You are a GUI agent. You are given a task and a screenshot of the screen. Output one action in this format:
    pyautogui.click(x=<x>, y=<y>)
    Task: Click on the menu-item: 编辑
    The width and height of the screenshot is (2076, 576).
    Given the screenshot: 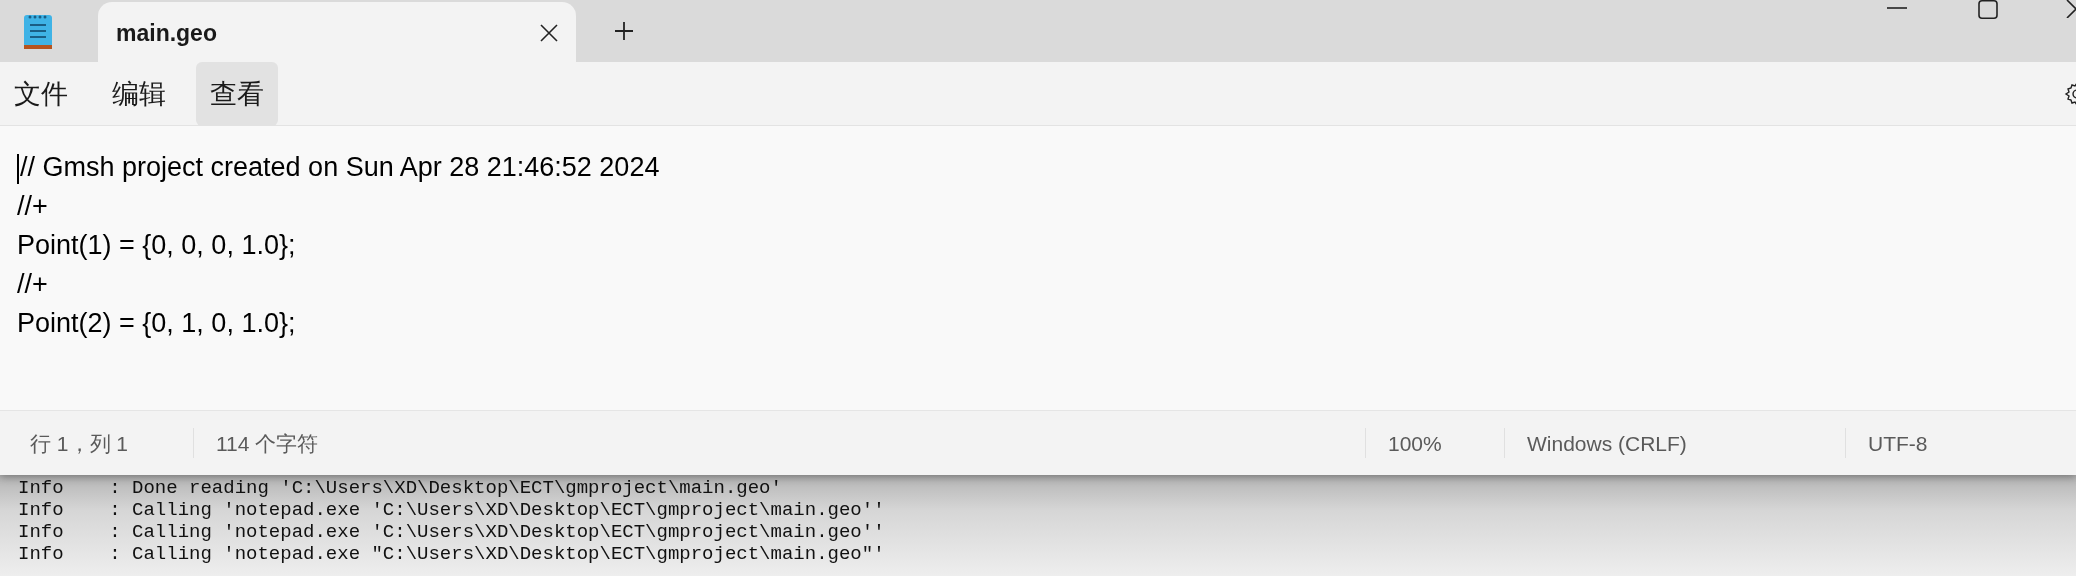 What is the action you would take?
    pyautogui.click(x=139, y=93)
    